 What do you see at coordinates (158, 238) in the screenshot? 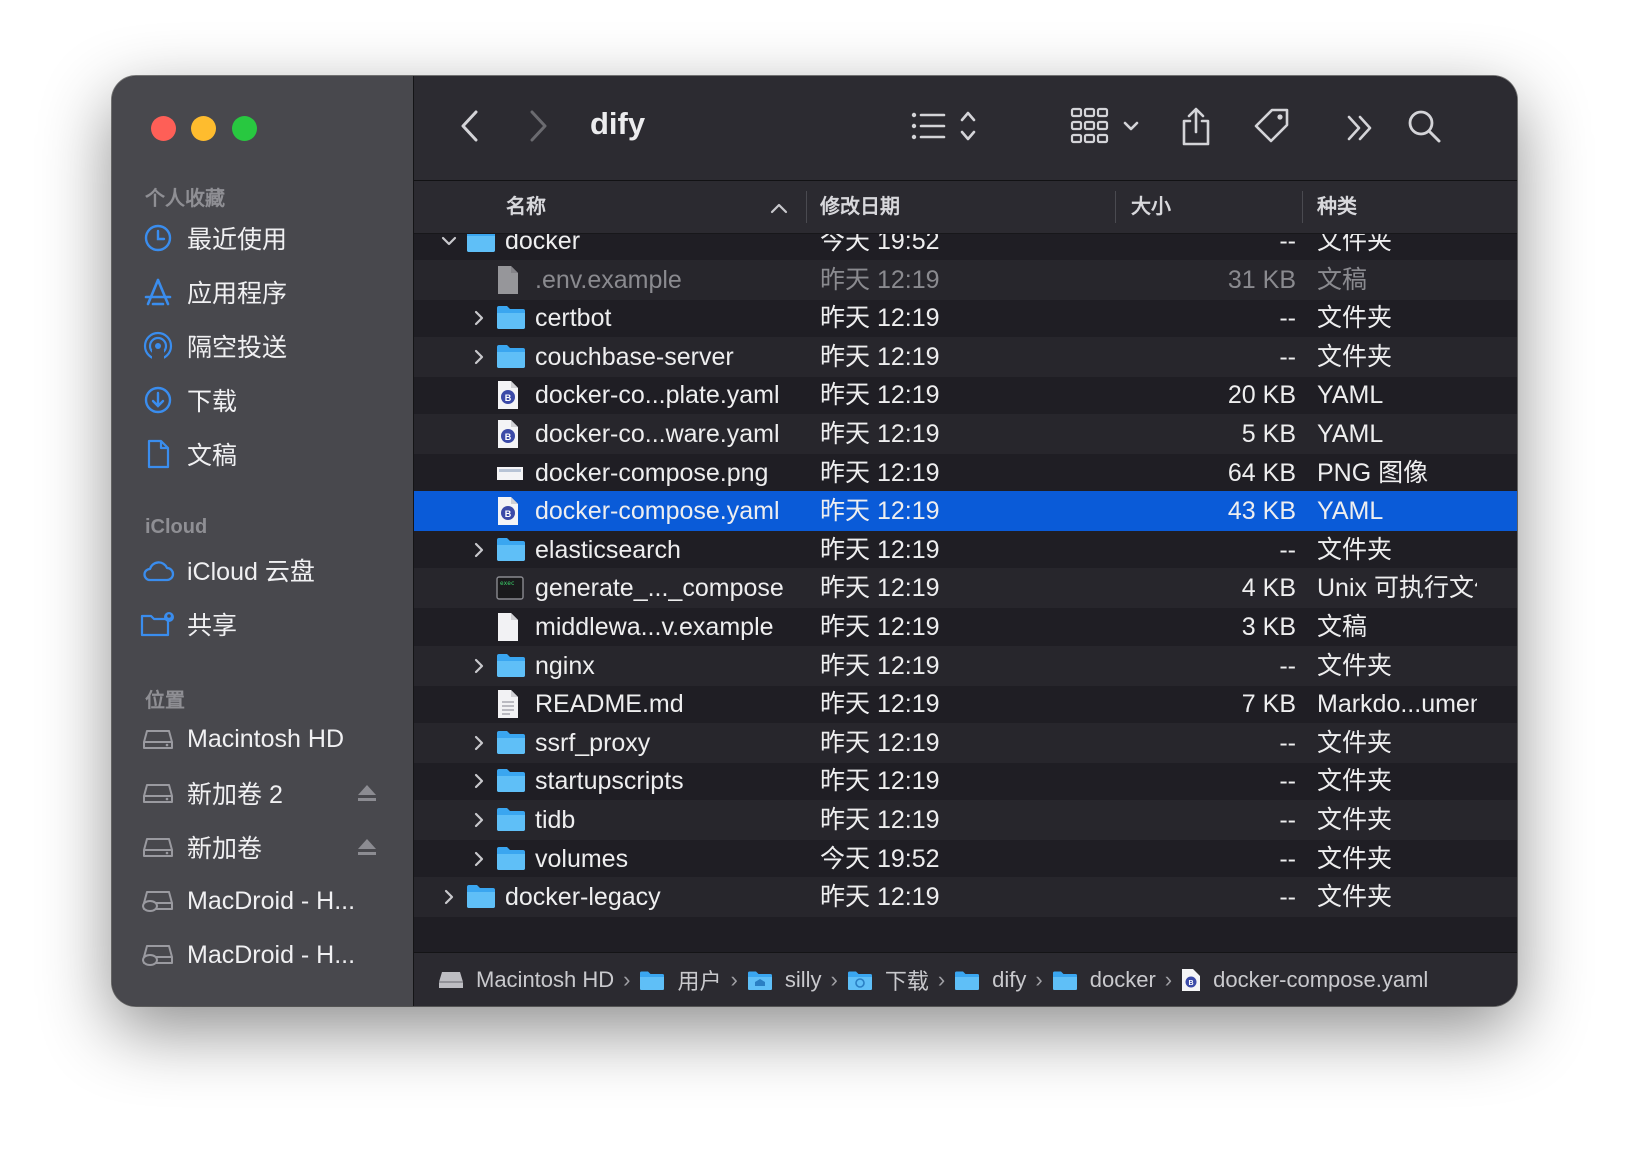
I see `clock-icon` at bounding box center [158, 238].